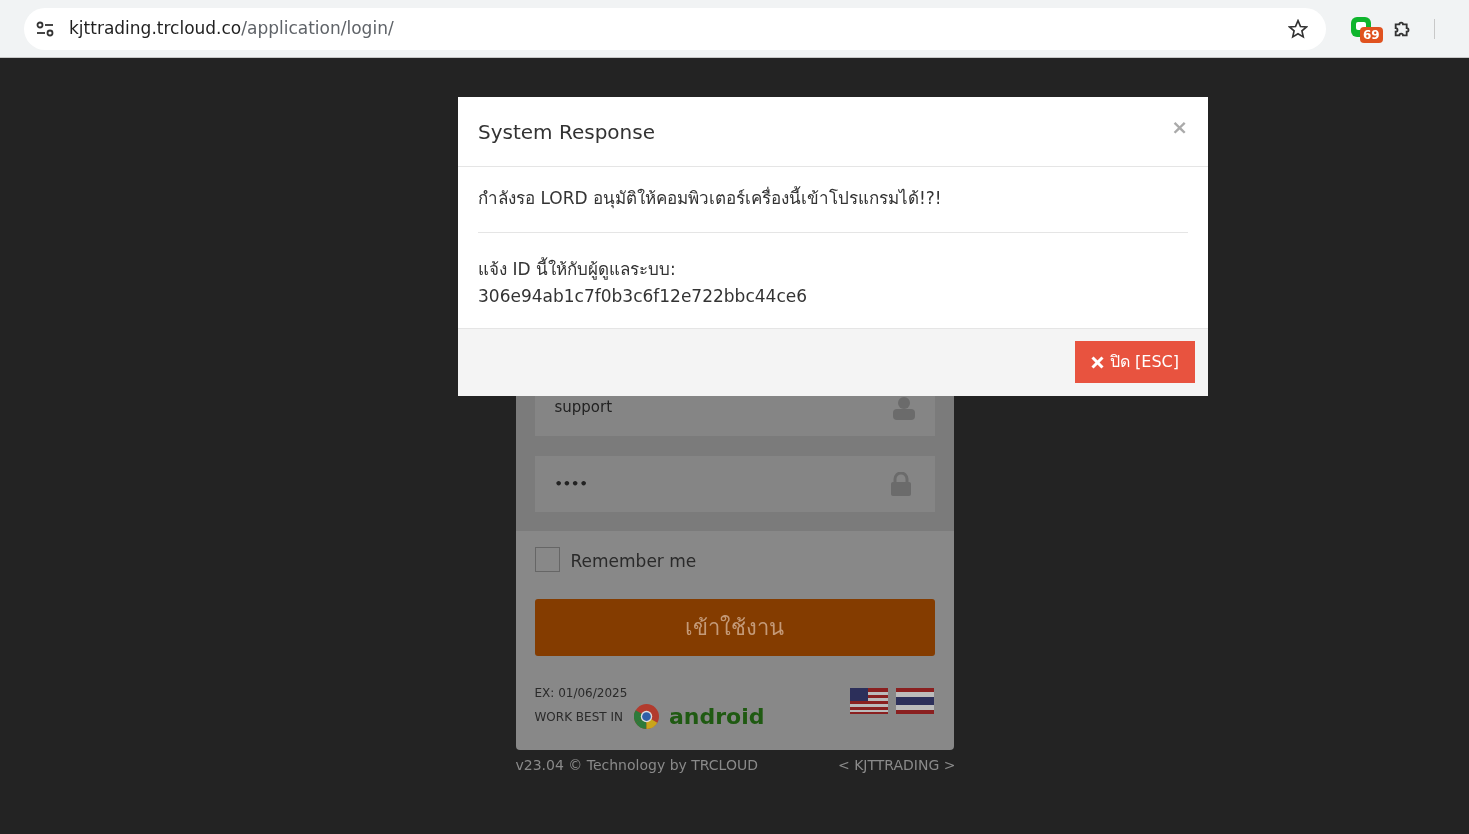 The height and width of the screenshot is (834, 1469). Describe the element at coordinates (914, 700) in the screenshot. I see `thai-flag-icon` at that location.